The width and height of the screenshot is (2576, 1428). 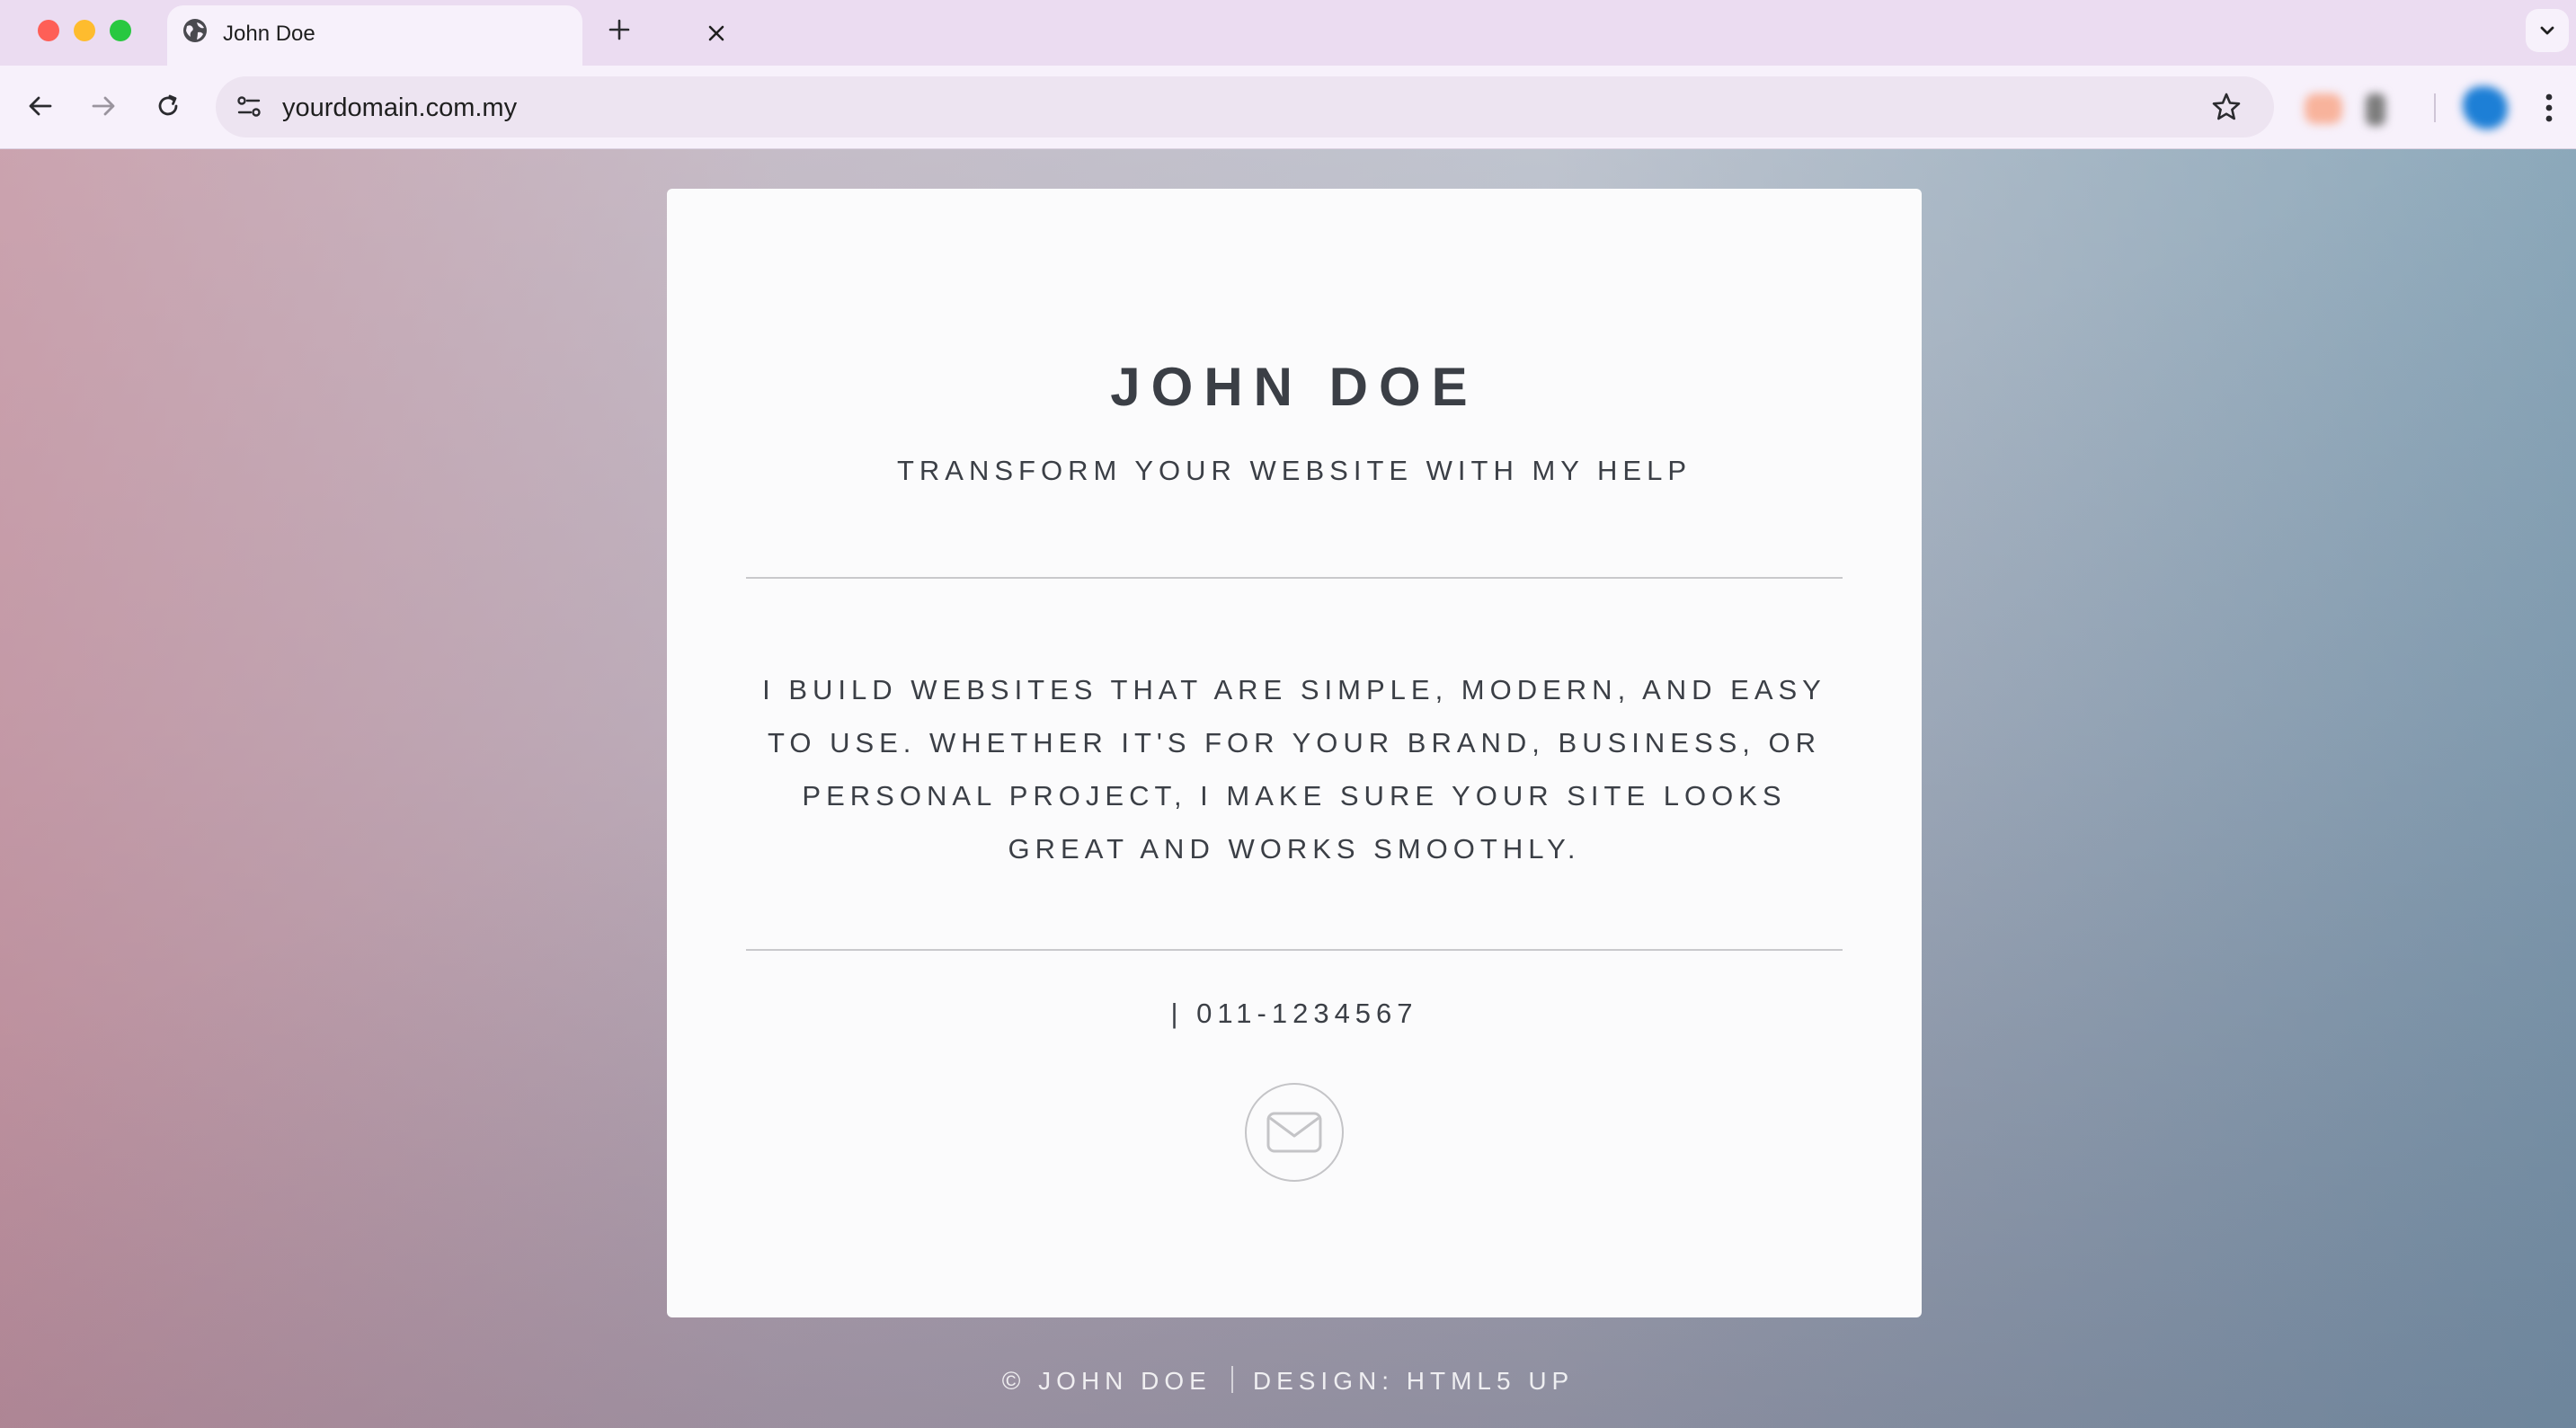 What do you see at coordinates (121, 30) in the screenshot?
I see `zoom-window-button` at bounding box center [121, 30].